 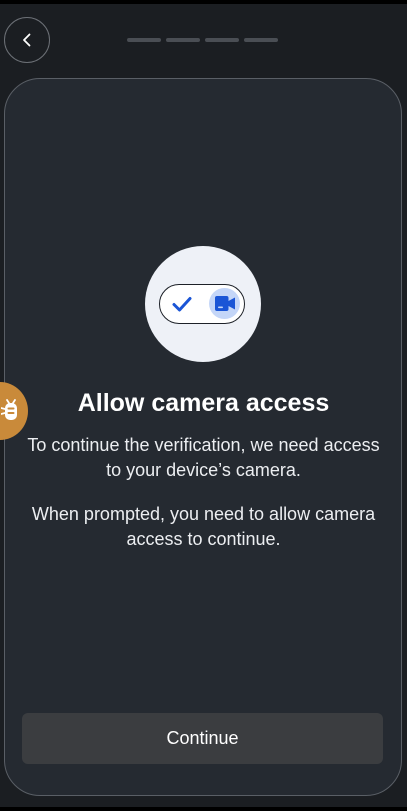 What do you see at coordinates (9, 409) in the screenshot?
I see `bug-icon` at bounding box center [9, 409].